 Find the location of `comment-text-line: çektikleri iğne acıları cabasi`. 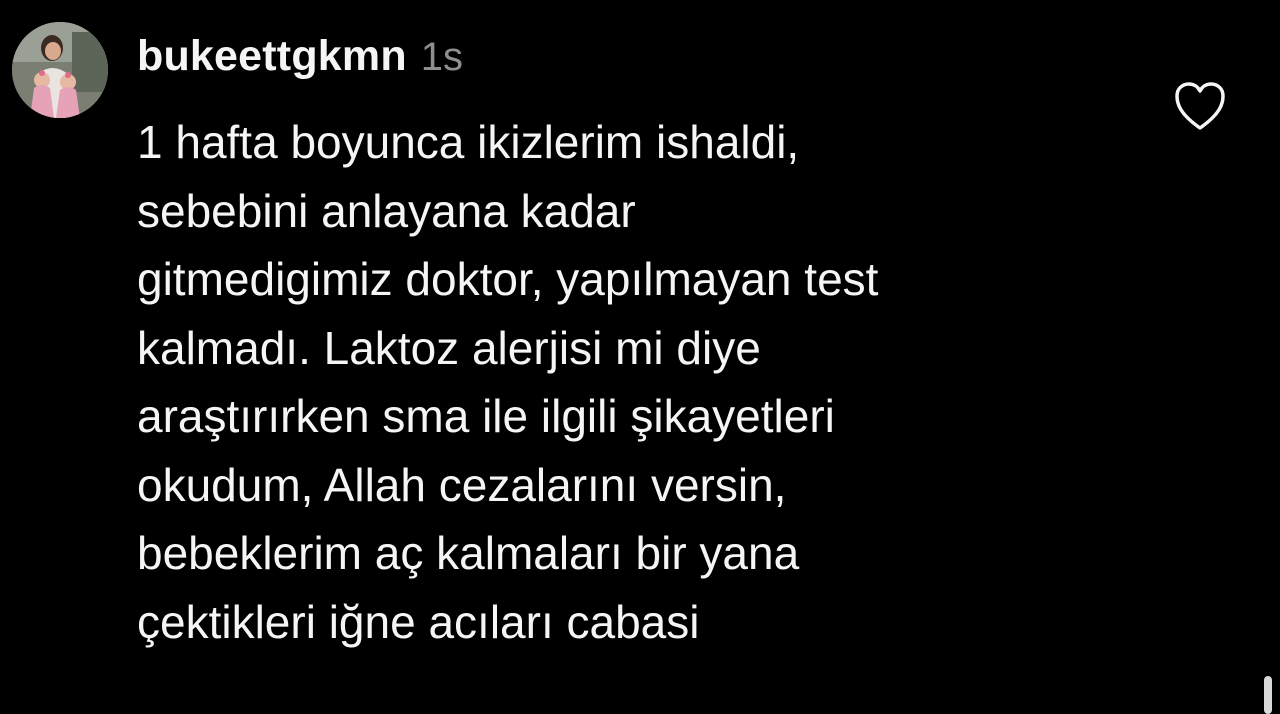

comment-text-line: çektikleri iğne acıları cabasi is located at coordinates (418, 621).